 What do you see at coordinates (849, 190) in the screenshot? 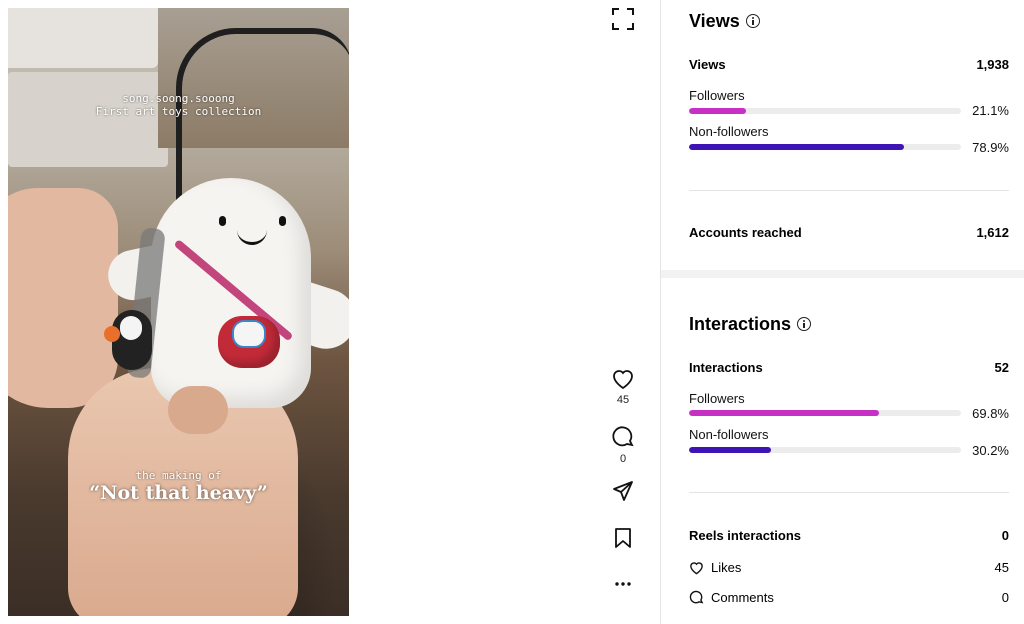
I see `views-divider` at bounding box center [849, 190].